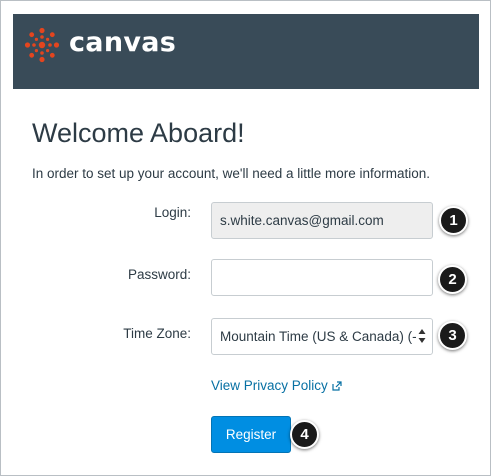 The height and width of the screenshot is (476, 491). I want to click on app-header: canvas, so click(246, 51).